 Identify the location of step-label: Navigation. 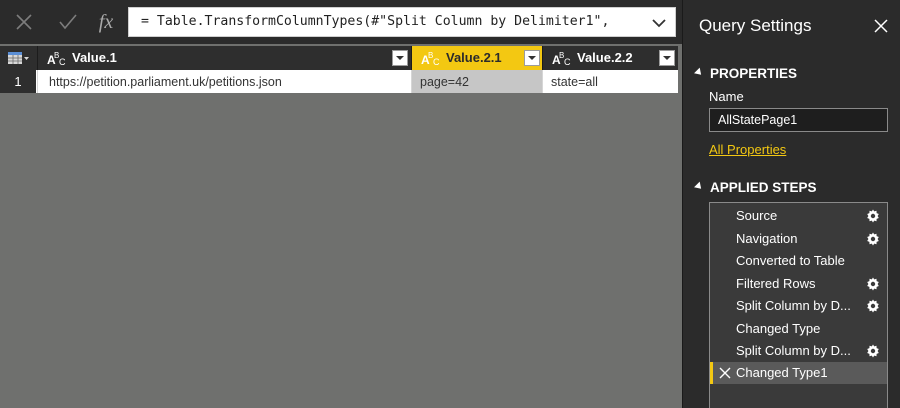
(767, 238).